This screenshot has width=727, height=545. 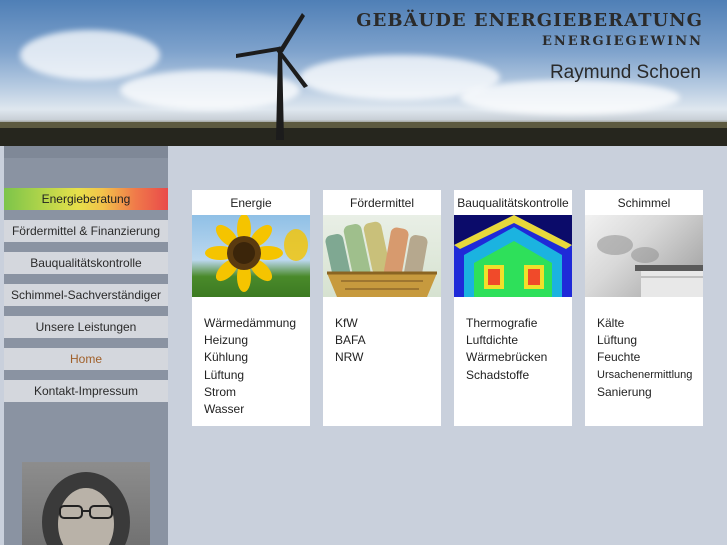 I want to click on card-title: Bauqualitätskontrolle, so click(x=513, y=202).